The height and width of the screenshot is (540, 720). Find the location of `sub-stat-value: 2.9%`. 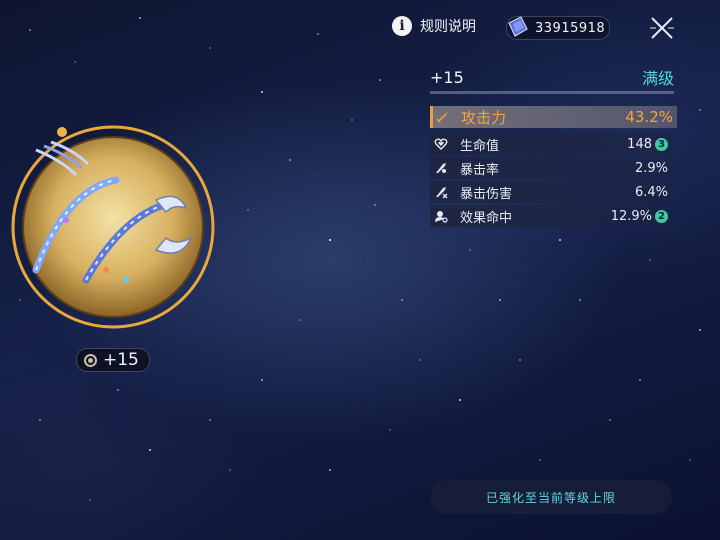

sub-stat-value: 2.9% is located at coordinates (651, 168).